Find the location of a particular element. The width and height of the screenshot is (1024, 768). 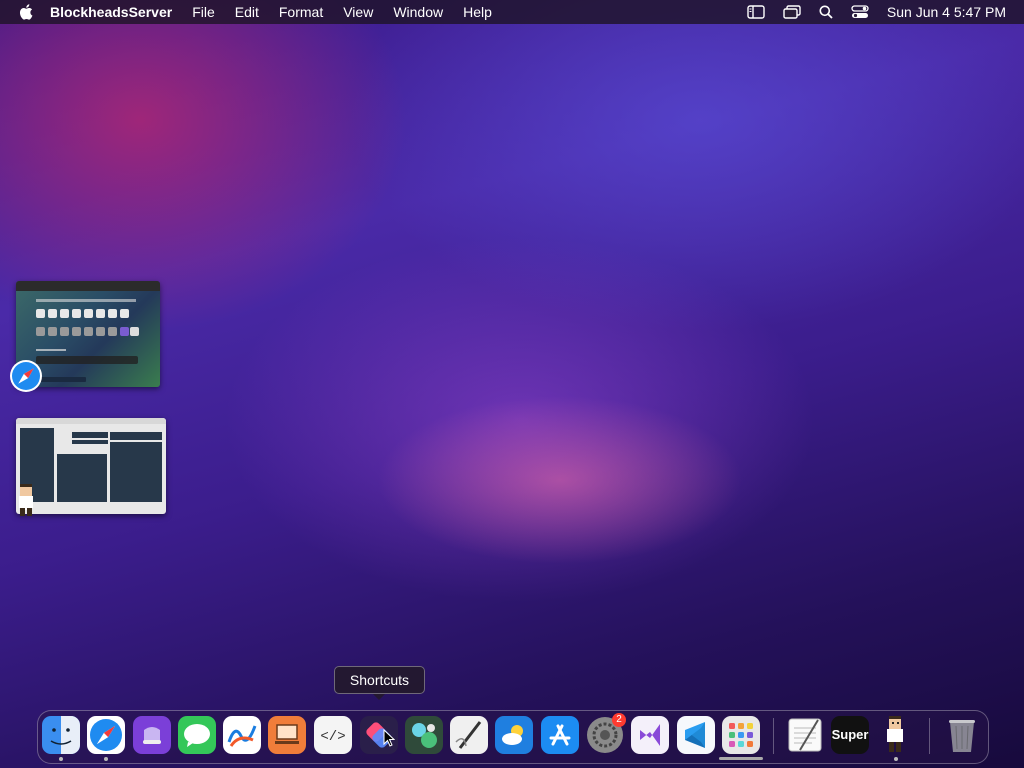

visual-studio-icon is located at coordinates (650, 735).